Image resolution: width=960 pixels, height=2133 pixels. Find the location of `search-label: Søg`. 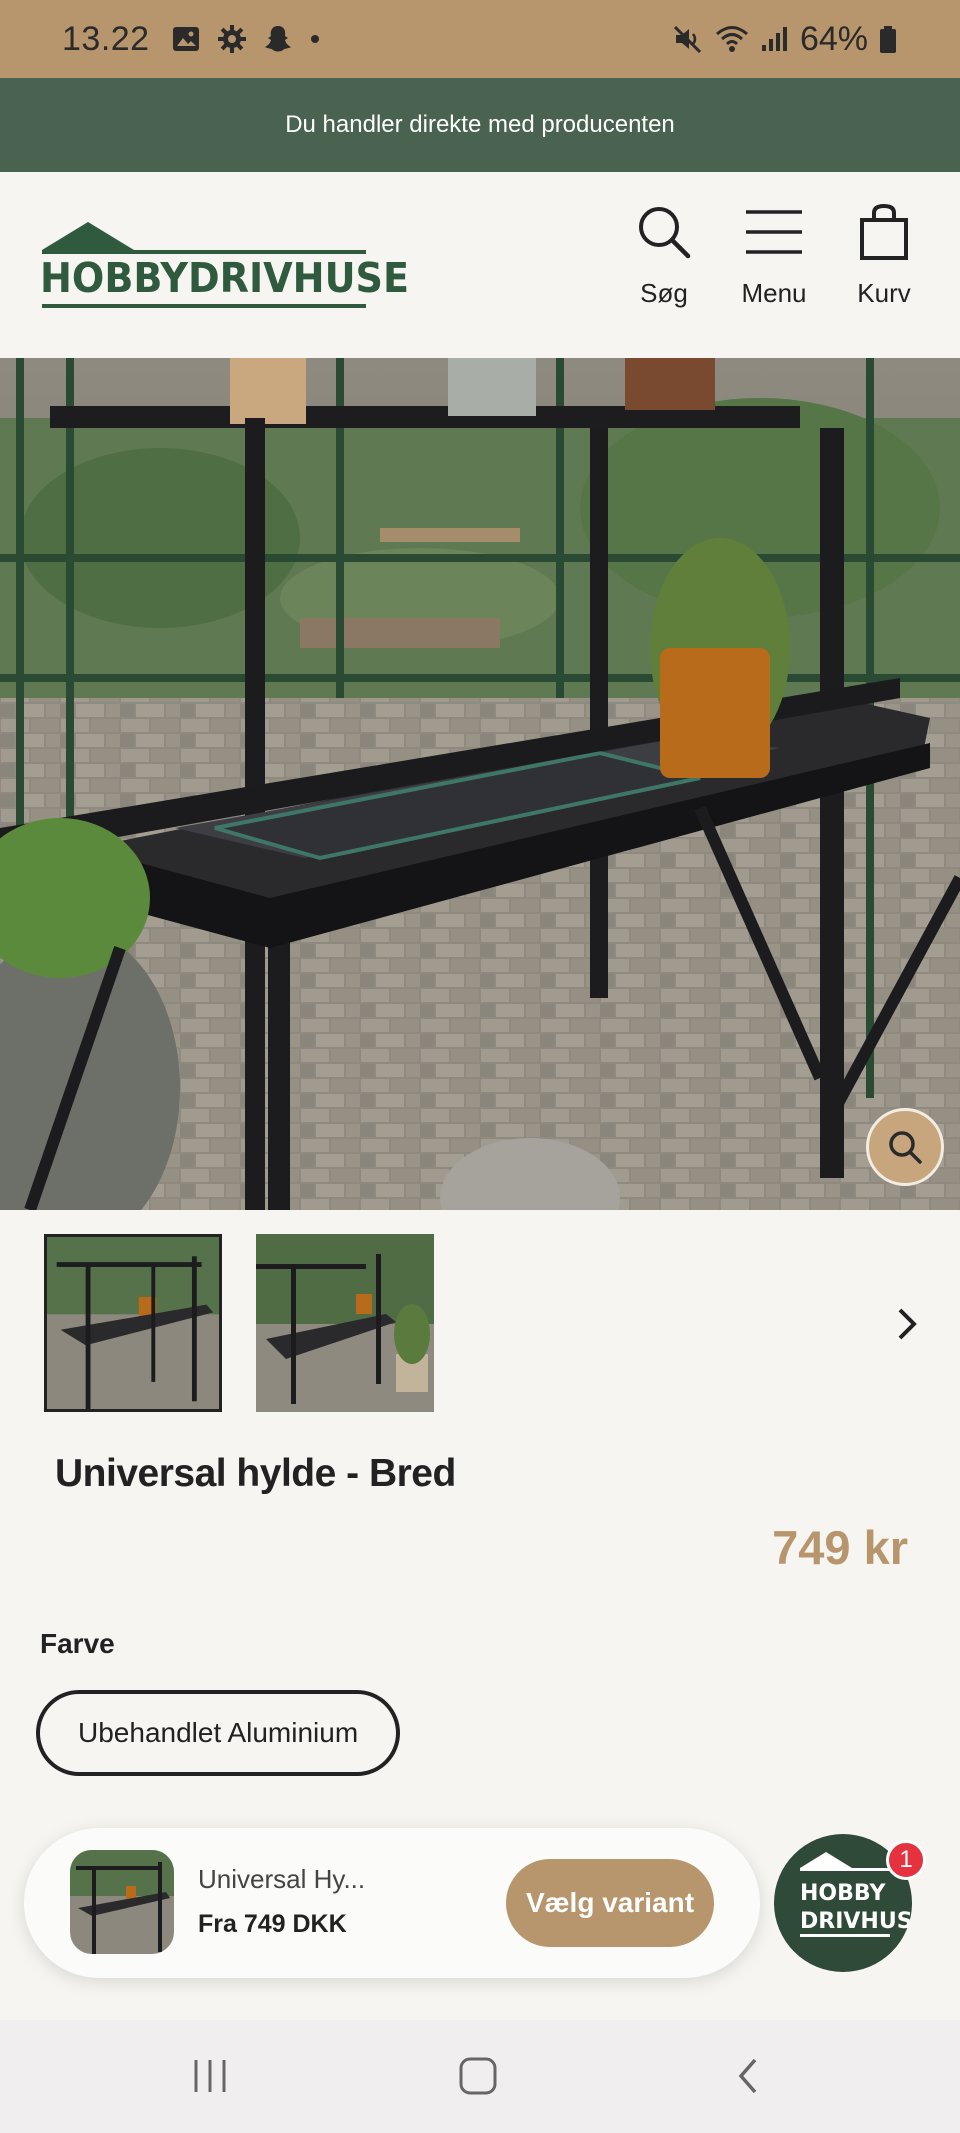

search-label: Søg is located at coordinates (664, 293).